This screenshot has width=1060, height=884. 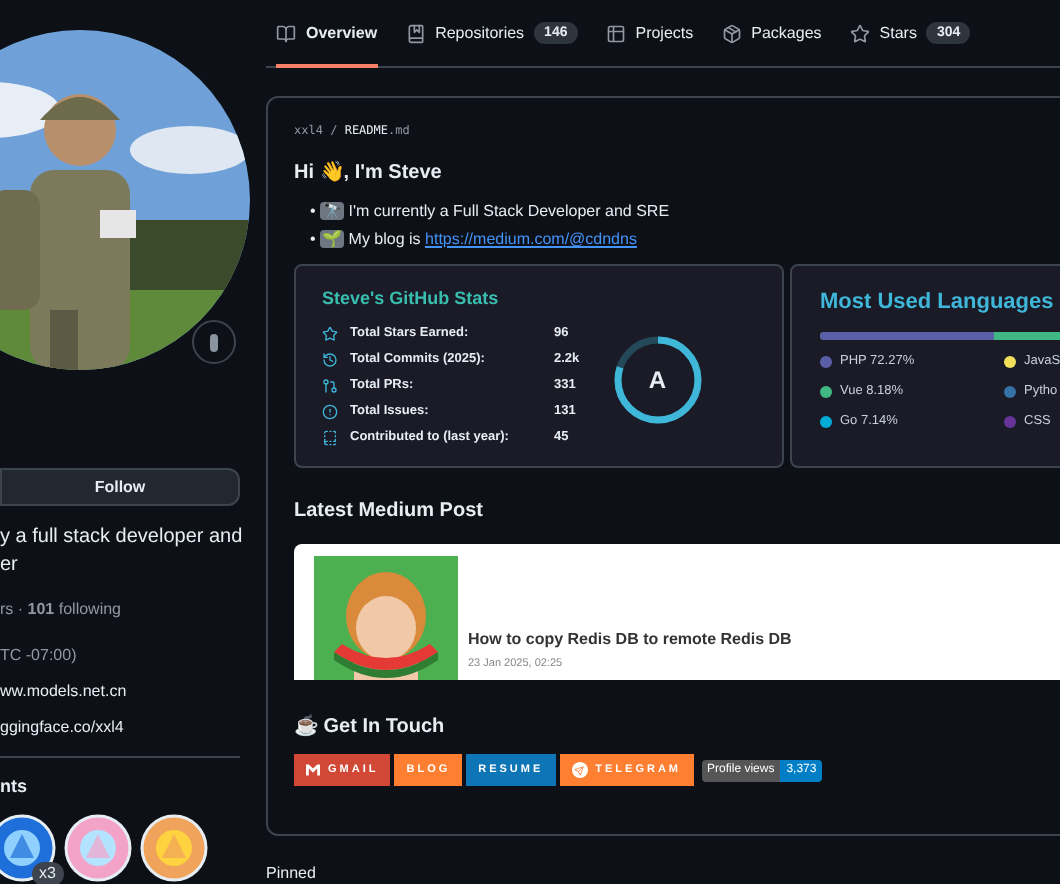 What do you see at coordinates (579, 770) in the screenshot?
I see `send-icon` at bounding box center [579, 770].